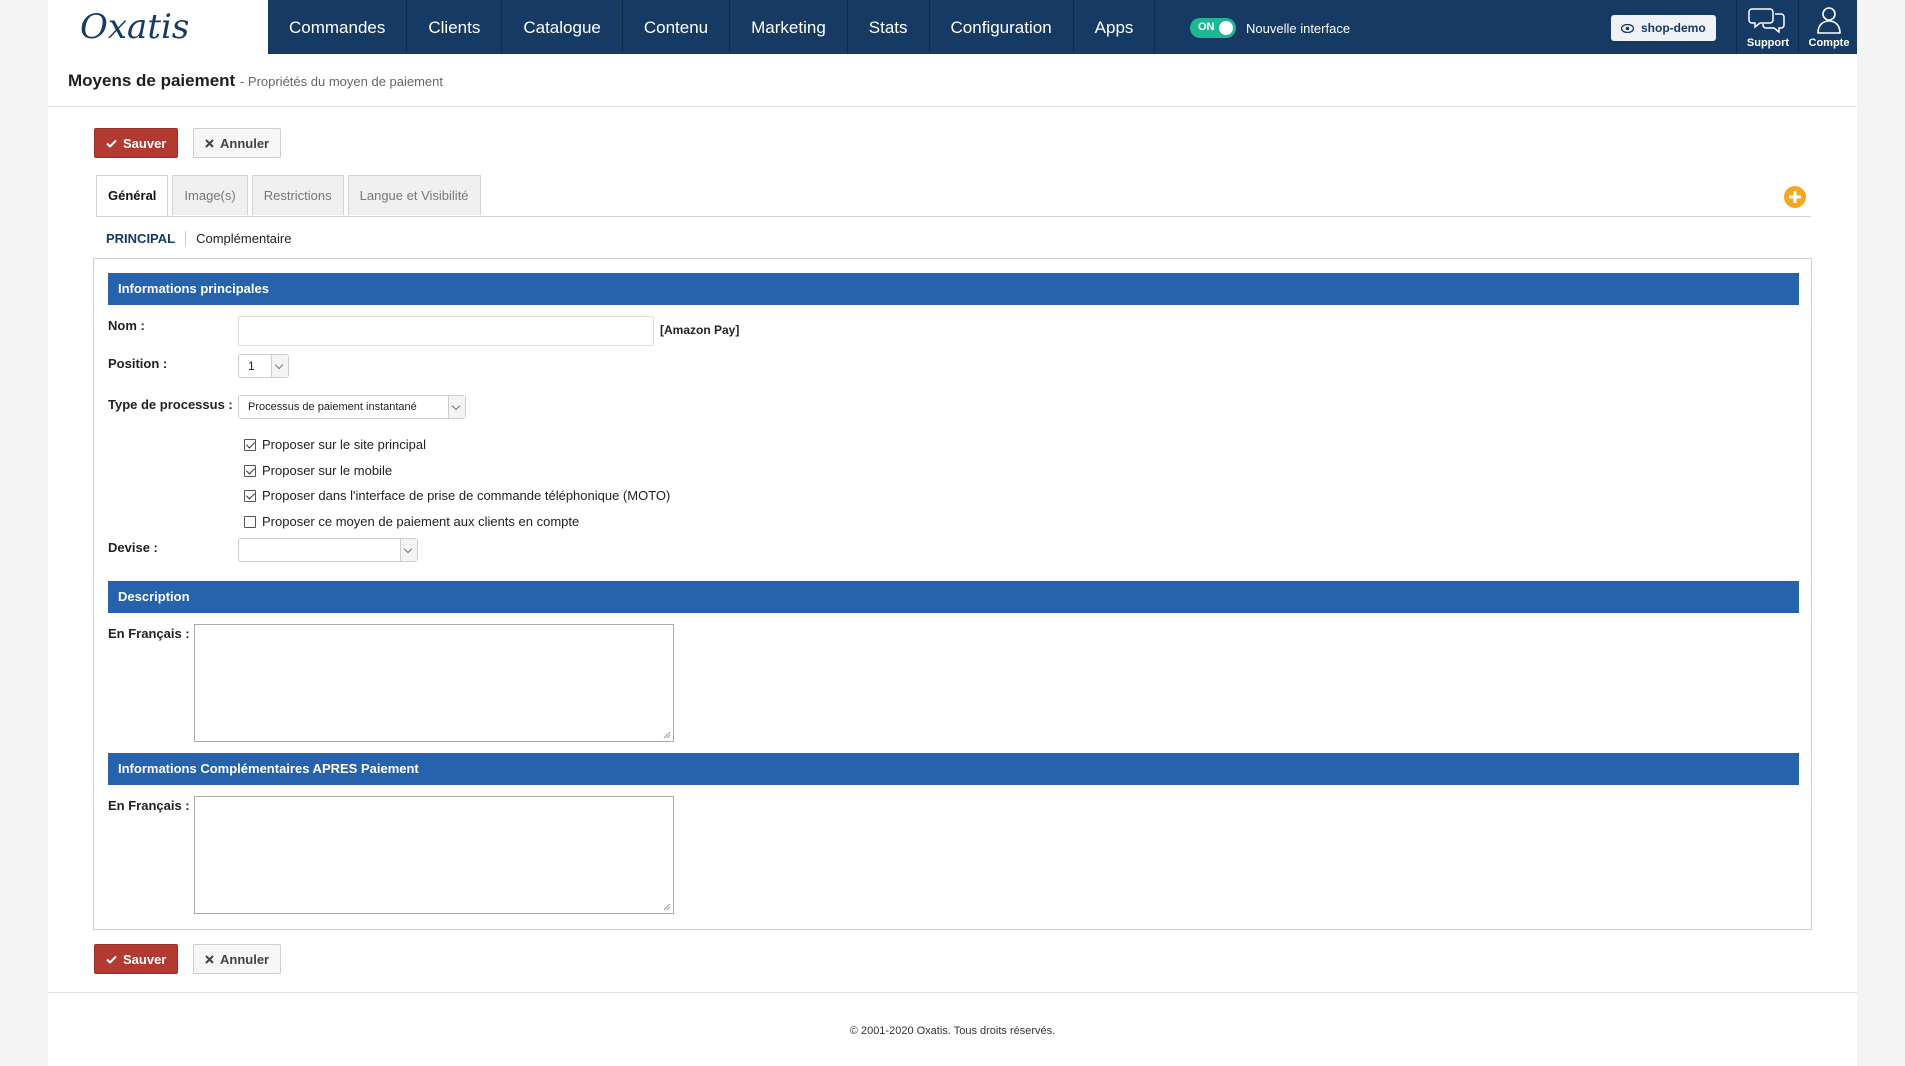  Describe the element at coordinates (953, 289) in the screenshot. I see `section-header-main-info: Informations principales` at that location.